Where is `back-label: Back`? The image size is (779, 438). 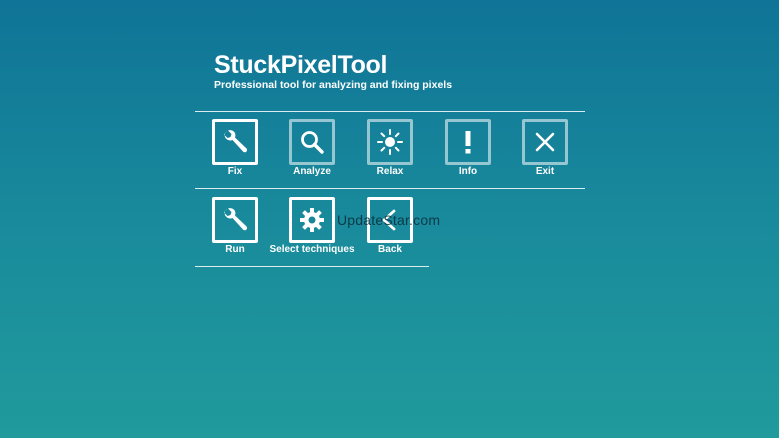 back-label: Back is located at coordinates (390, 249).